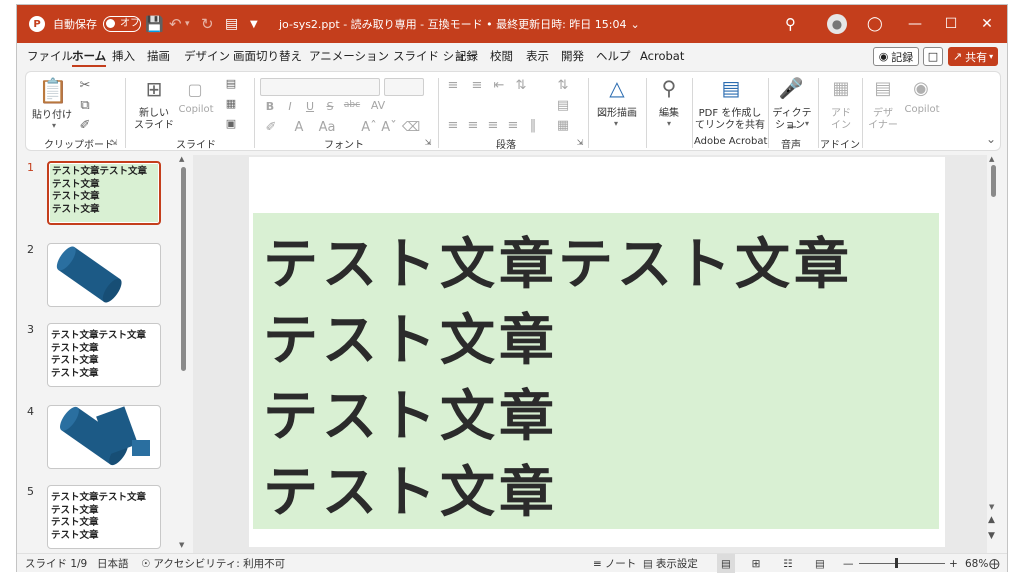  Describe the element at coordinates (922, 109) in the screenshot. I see `copilot-label: Copilot` at that location.